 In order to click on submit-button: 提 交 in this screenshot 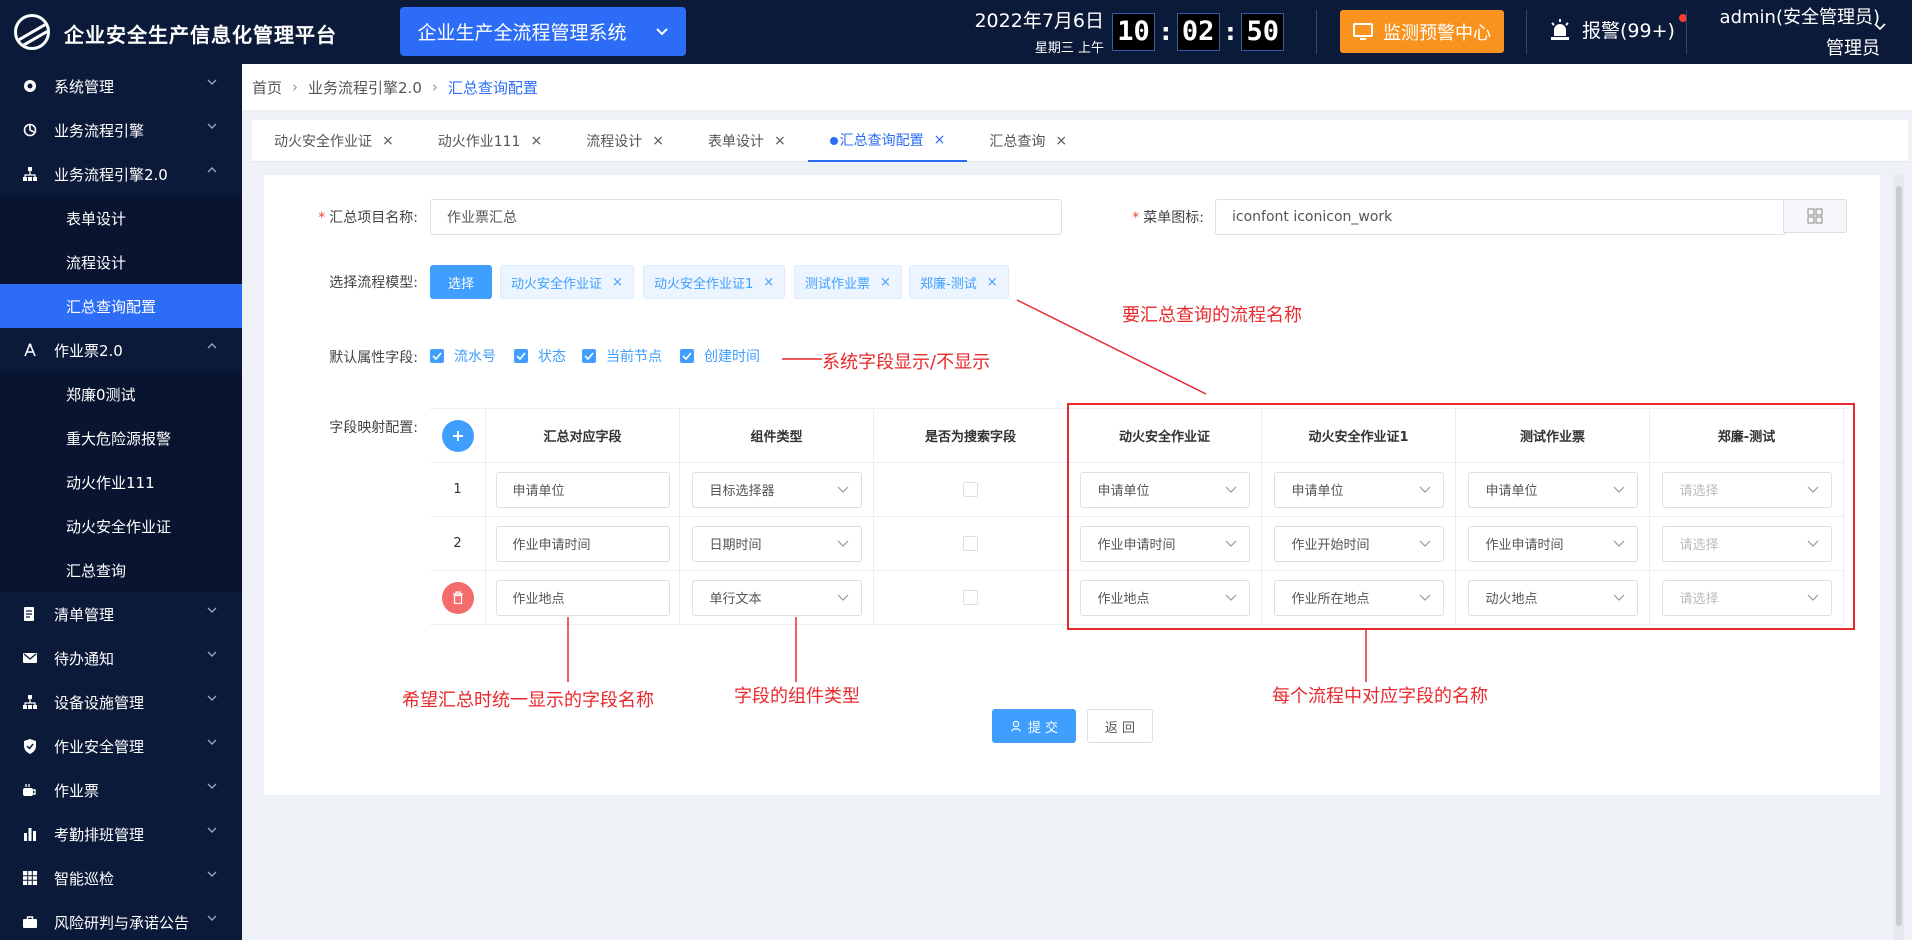, I will do `click(1034, 726)`.